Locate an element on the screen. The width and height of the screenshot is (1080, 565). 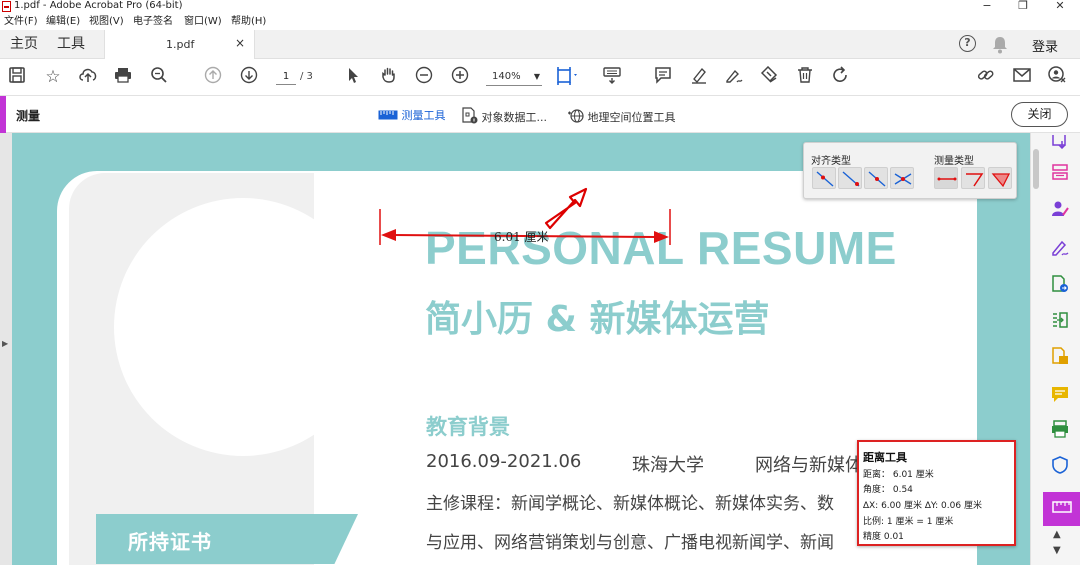
measurement-value-label: 6.01 厘米 is located at coordinates (521, 237).